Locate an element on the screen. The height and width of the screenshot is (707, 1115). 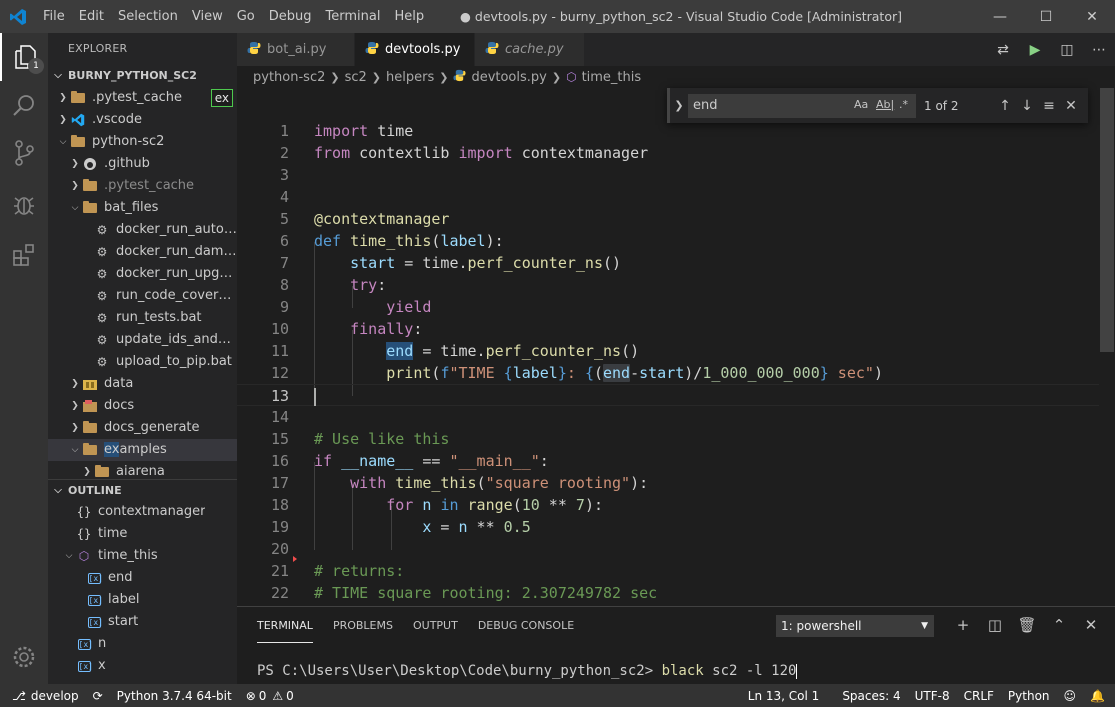
find-input: end Aa Ab| .* is located at coordinates (802, 105).